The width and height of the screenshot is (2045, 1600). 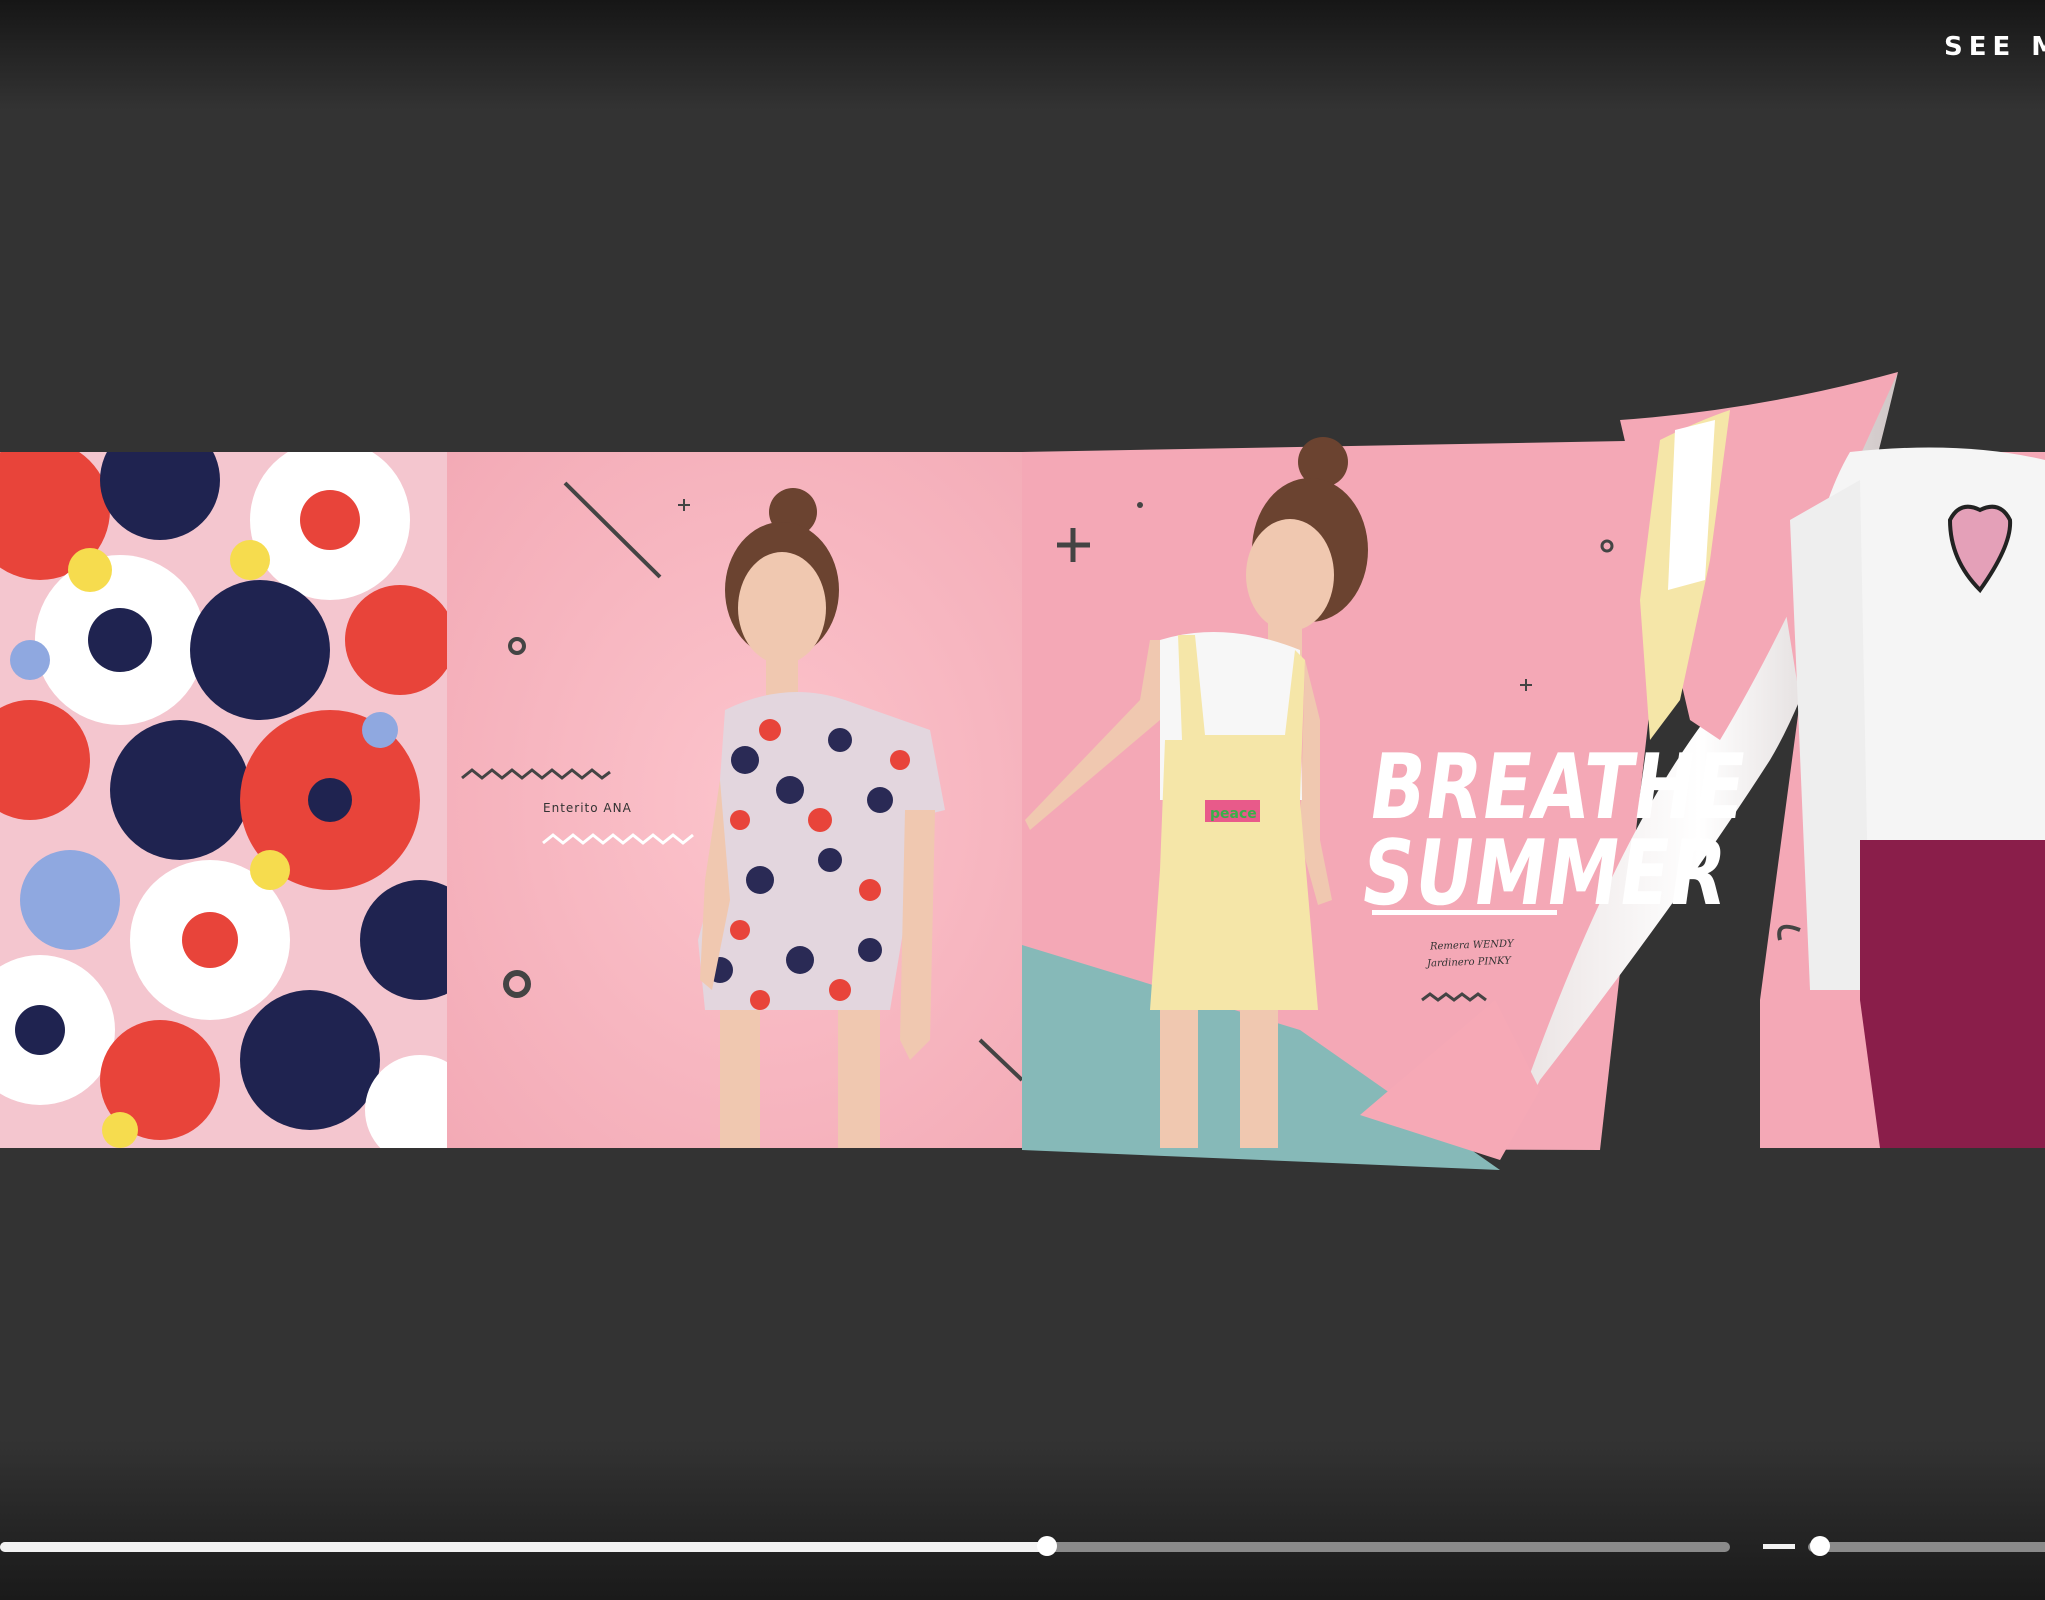 I want to click on floral-pattern-image, so click(x=223, y=800).